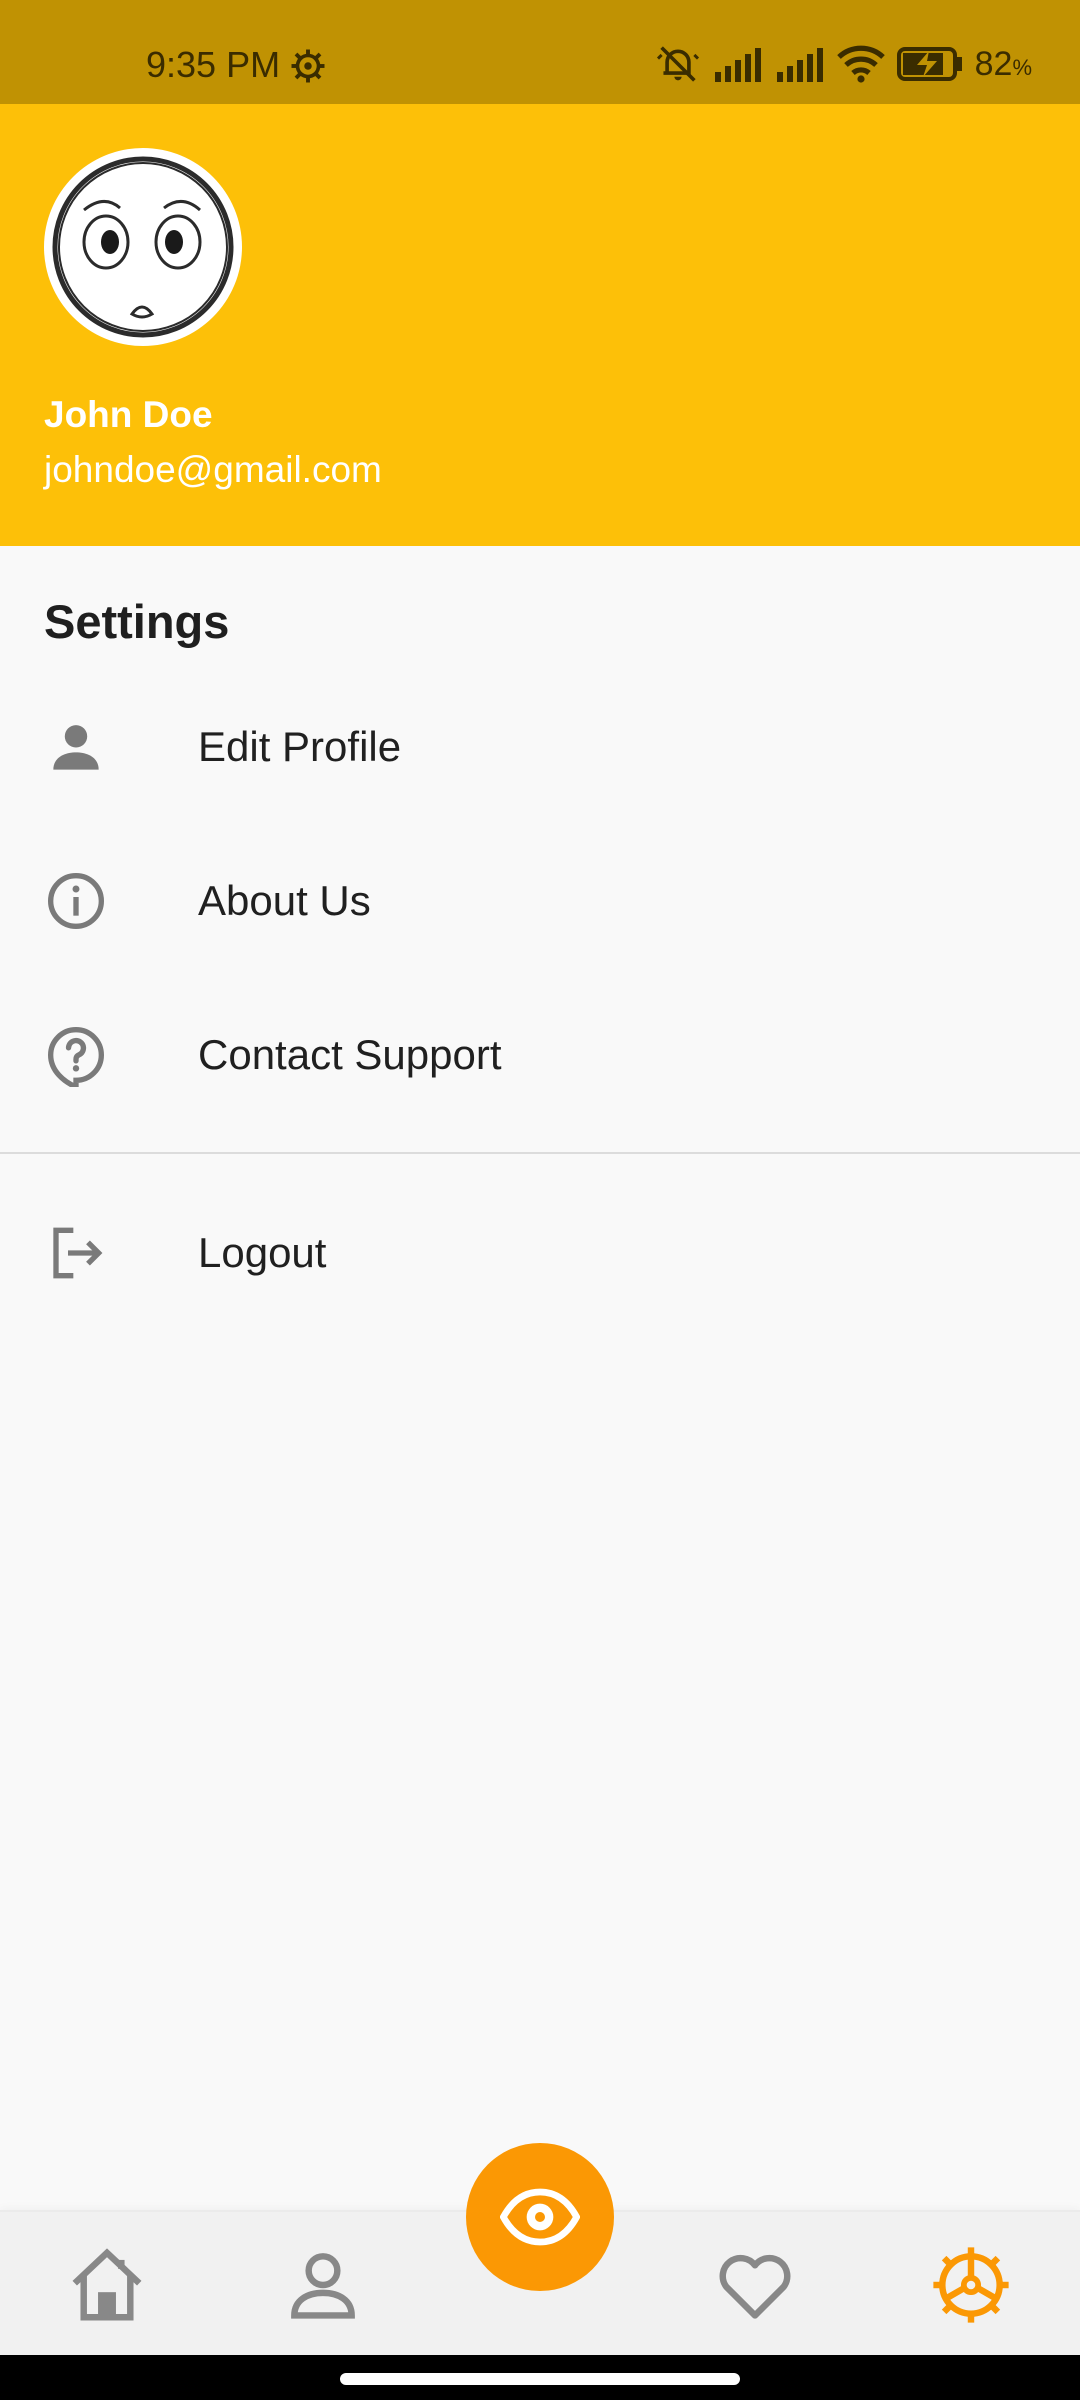 This screenshot has width=1080, height=2400. Describe the element at coordinates (137, 621) in the screenshot. I see `settings-title: Settings` at that location.